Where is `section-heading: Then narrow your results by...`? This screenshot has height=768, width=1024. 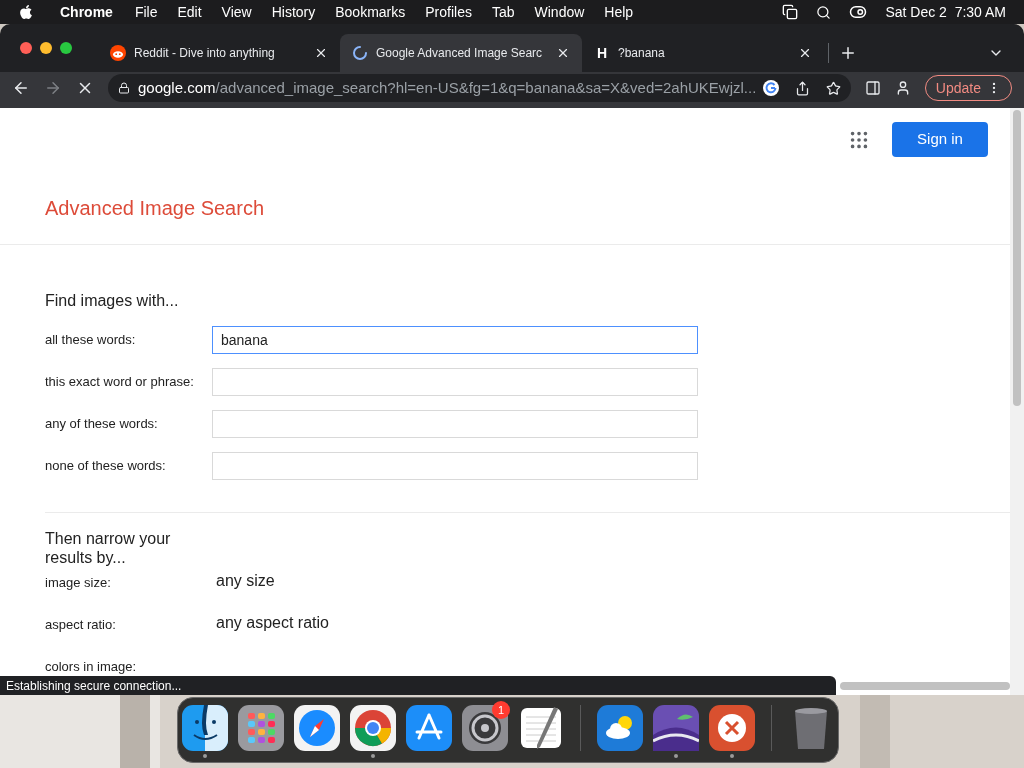
section-heading: Then narrow your results by... is located at coordinates (108, 548).